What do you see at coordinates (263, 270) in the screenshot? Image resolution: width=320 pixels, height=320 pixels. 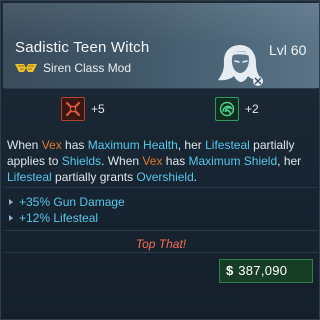 I see `price-value: 387,090` at bounding box center [263, 270].